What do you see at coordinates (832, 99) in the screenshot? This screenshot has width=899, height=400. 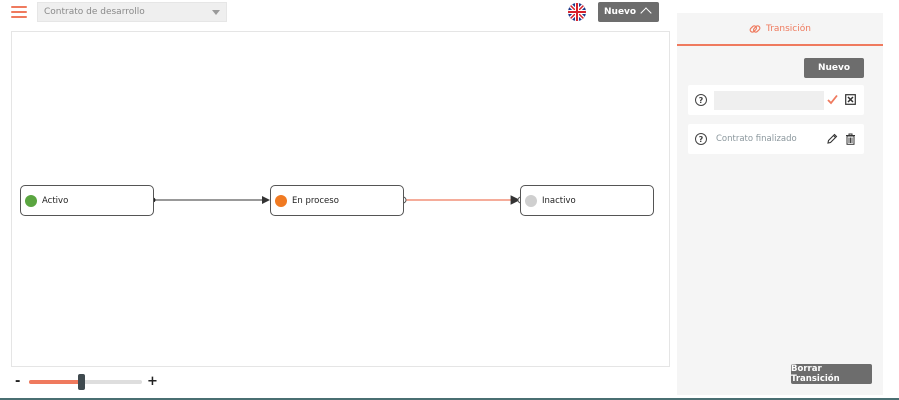 I see `confirm-check-icon` at bounding box center [832, 99].